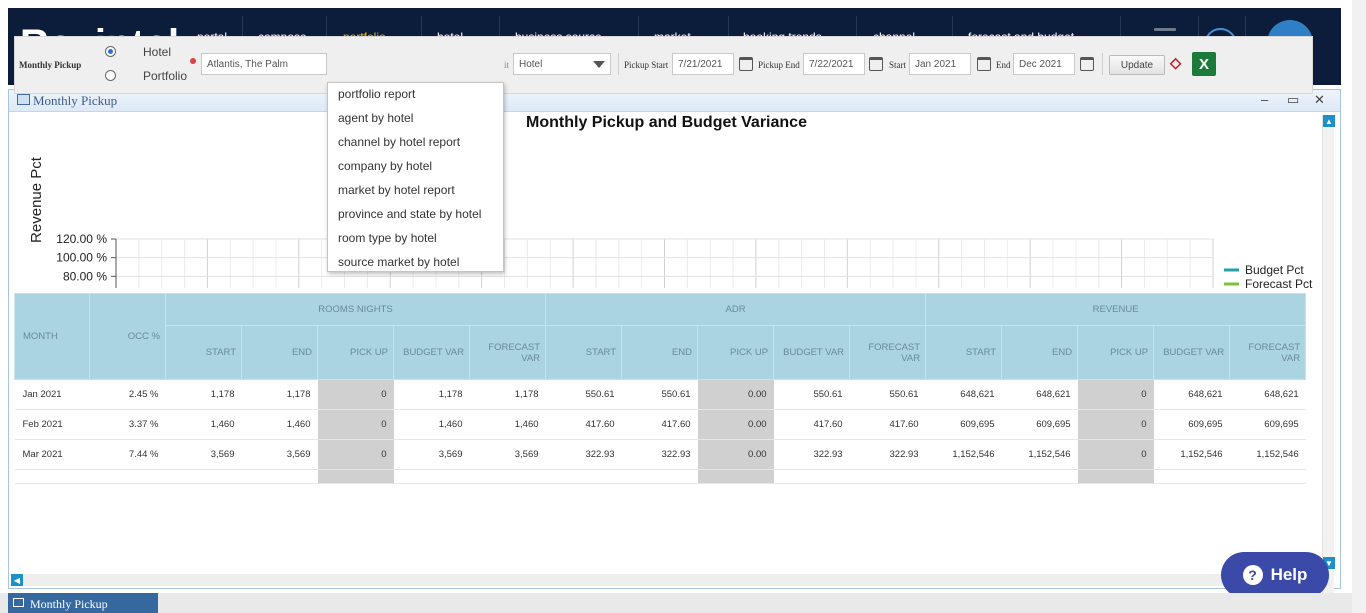 The width and height of the screenshot is (1366, 613). I want to click on chevron-down-icon, so click(599, 64).